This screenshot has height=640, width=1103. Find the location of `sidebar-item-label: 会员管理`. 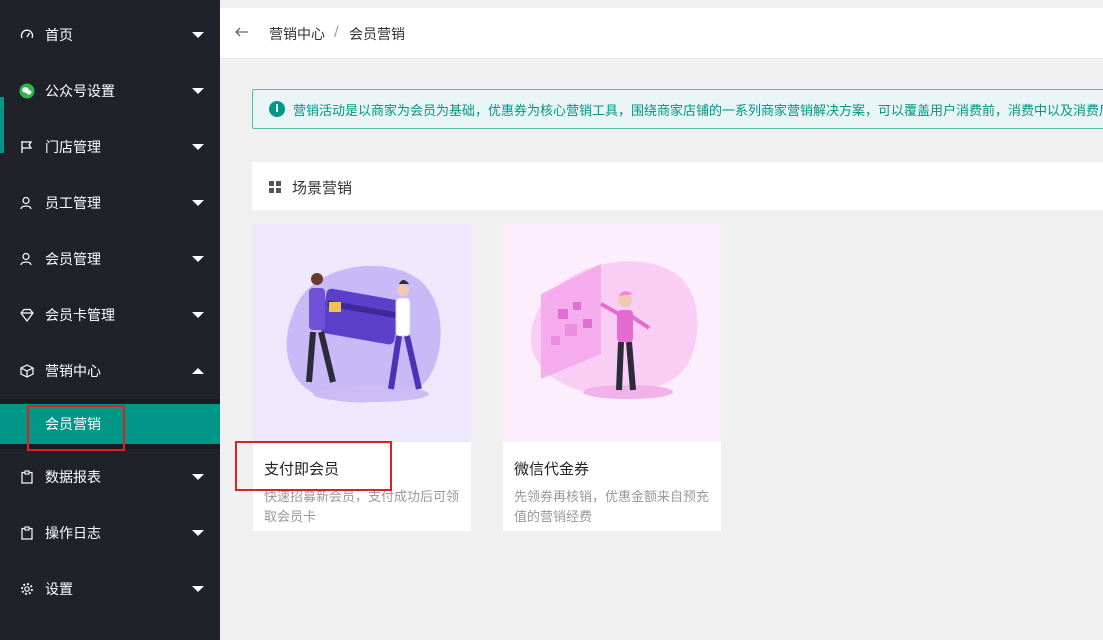

sidebar-item-label: 会员管理 is located at coordinates (73, 260).